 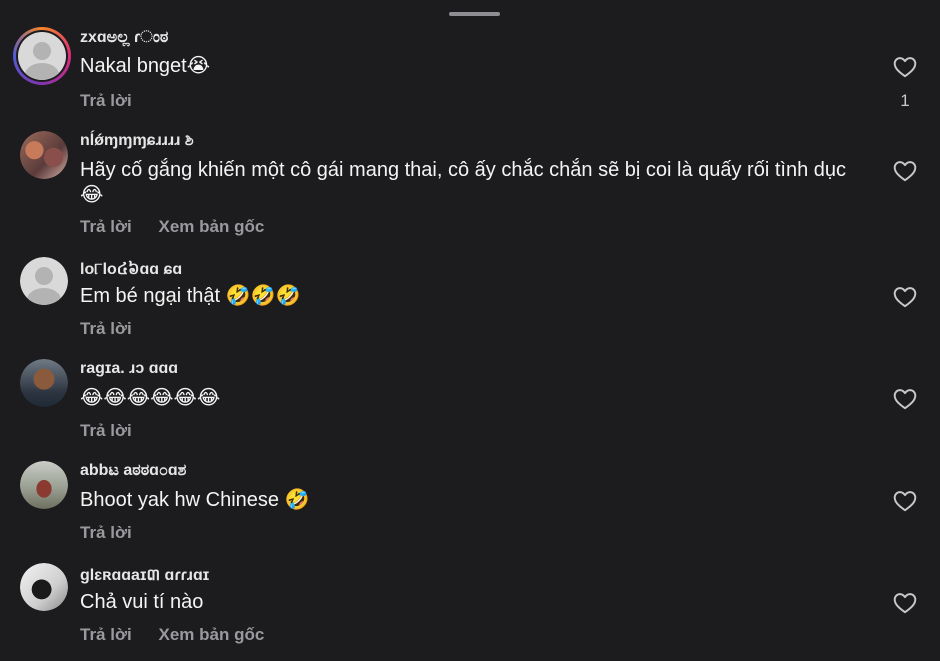 I want to click on like-count: 1, so click(x=905, y=100).